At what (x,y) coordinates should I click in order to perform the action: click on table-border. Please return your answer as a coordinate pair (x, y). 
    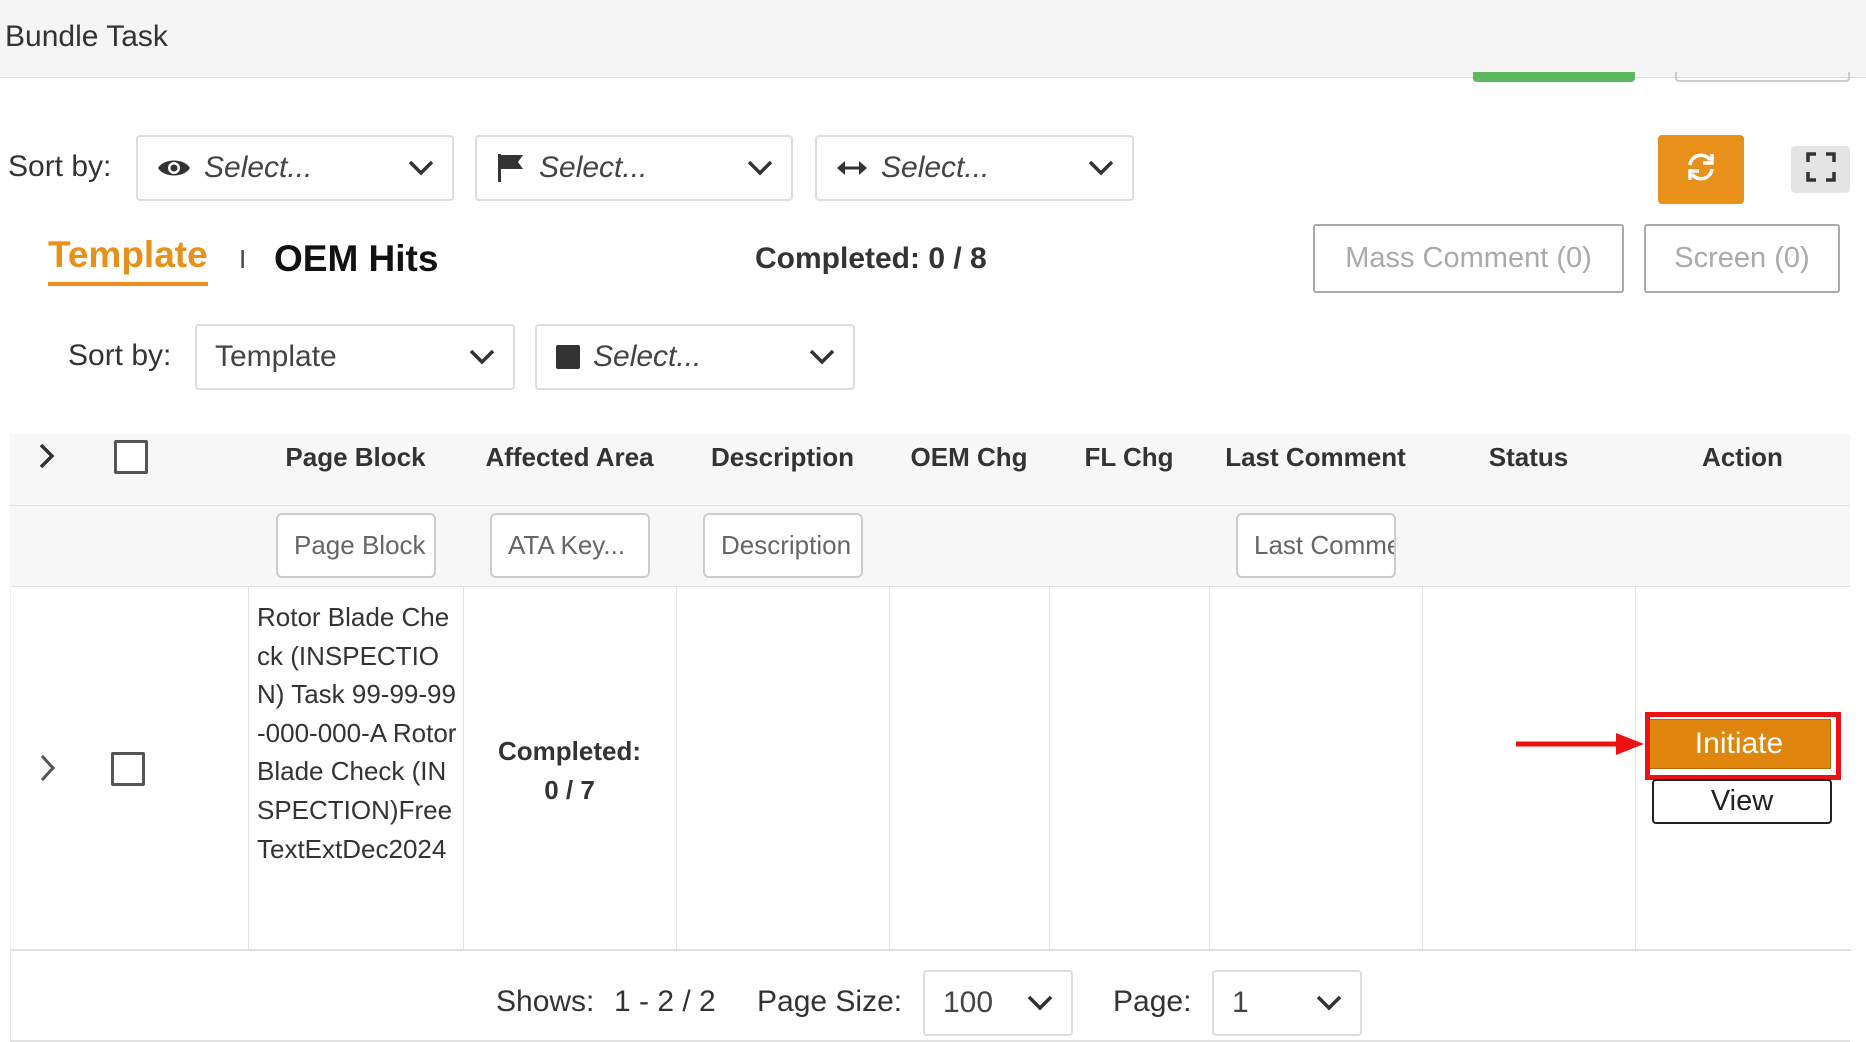
    Looking at the image, I should click on (10, 995).